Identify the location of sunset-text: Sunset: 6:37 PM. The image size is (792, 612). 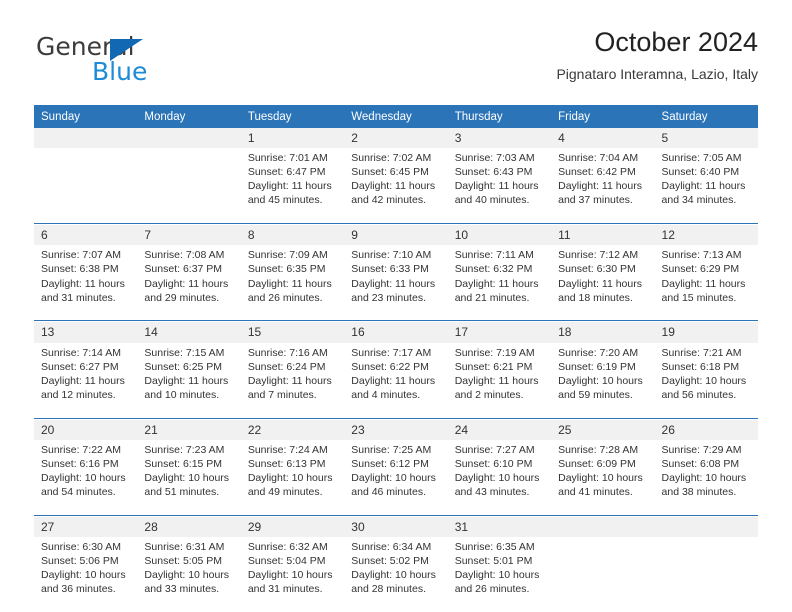
(183, 269).